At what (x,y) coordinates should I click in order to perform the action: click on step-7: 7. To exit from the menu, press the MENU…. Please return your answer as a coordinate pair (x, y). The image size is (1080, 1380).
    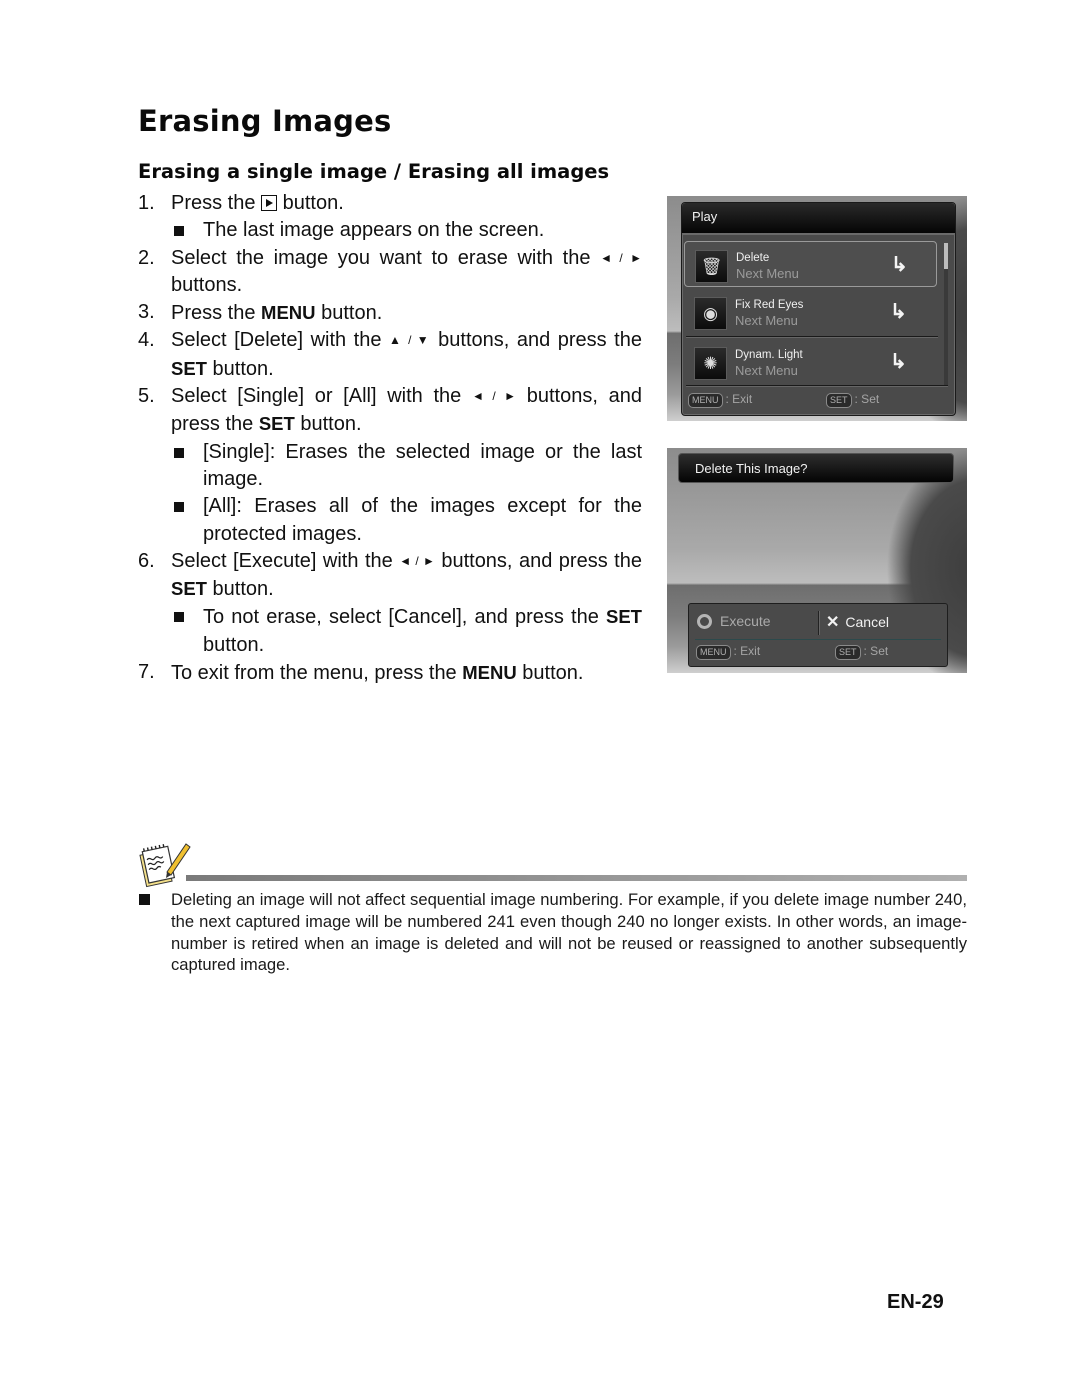
    Looking at the image, I should click on (361, 673).